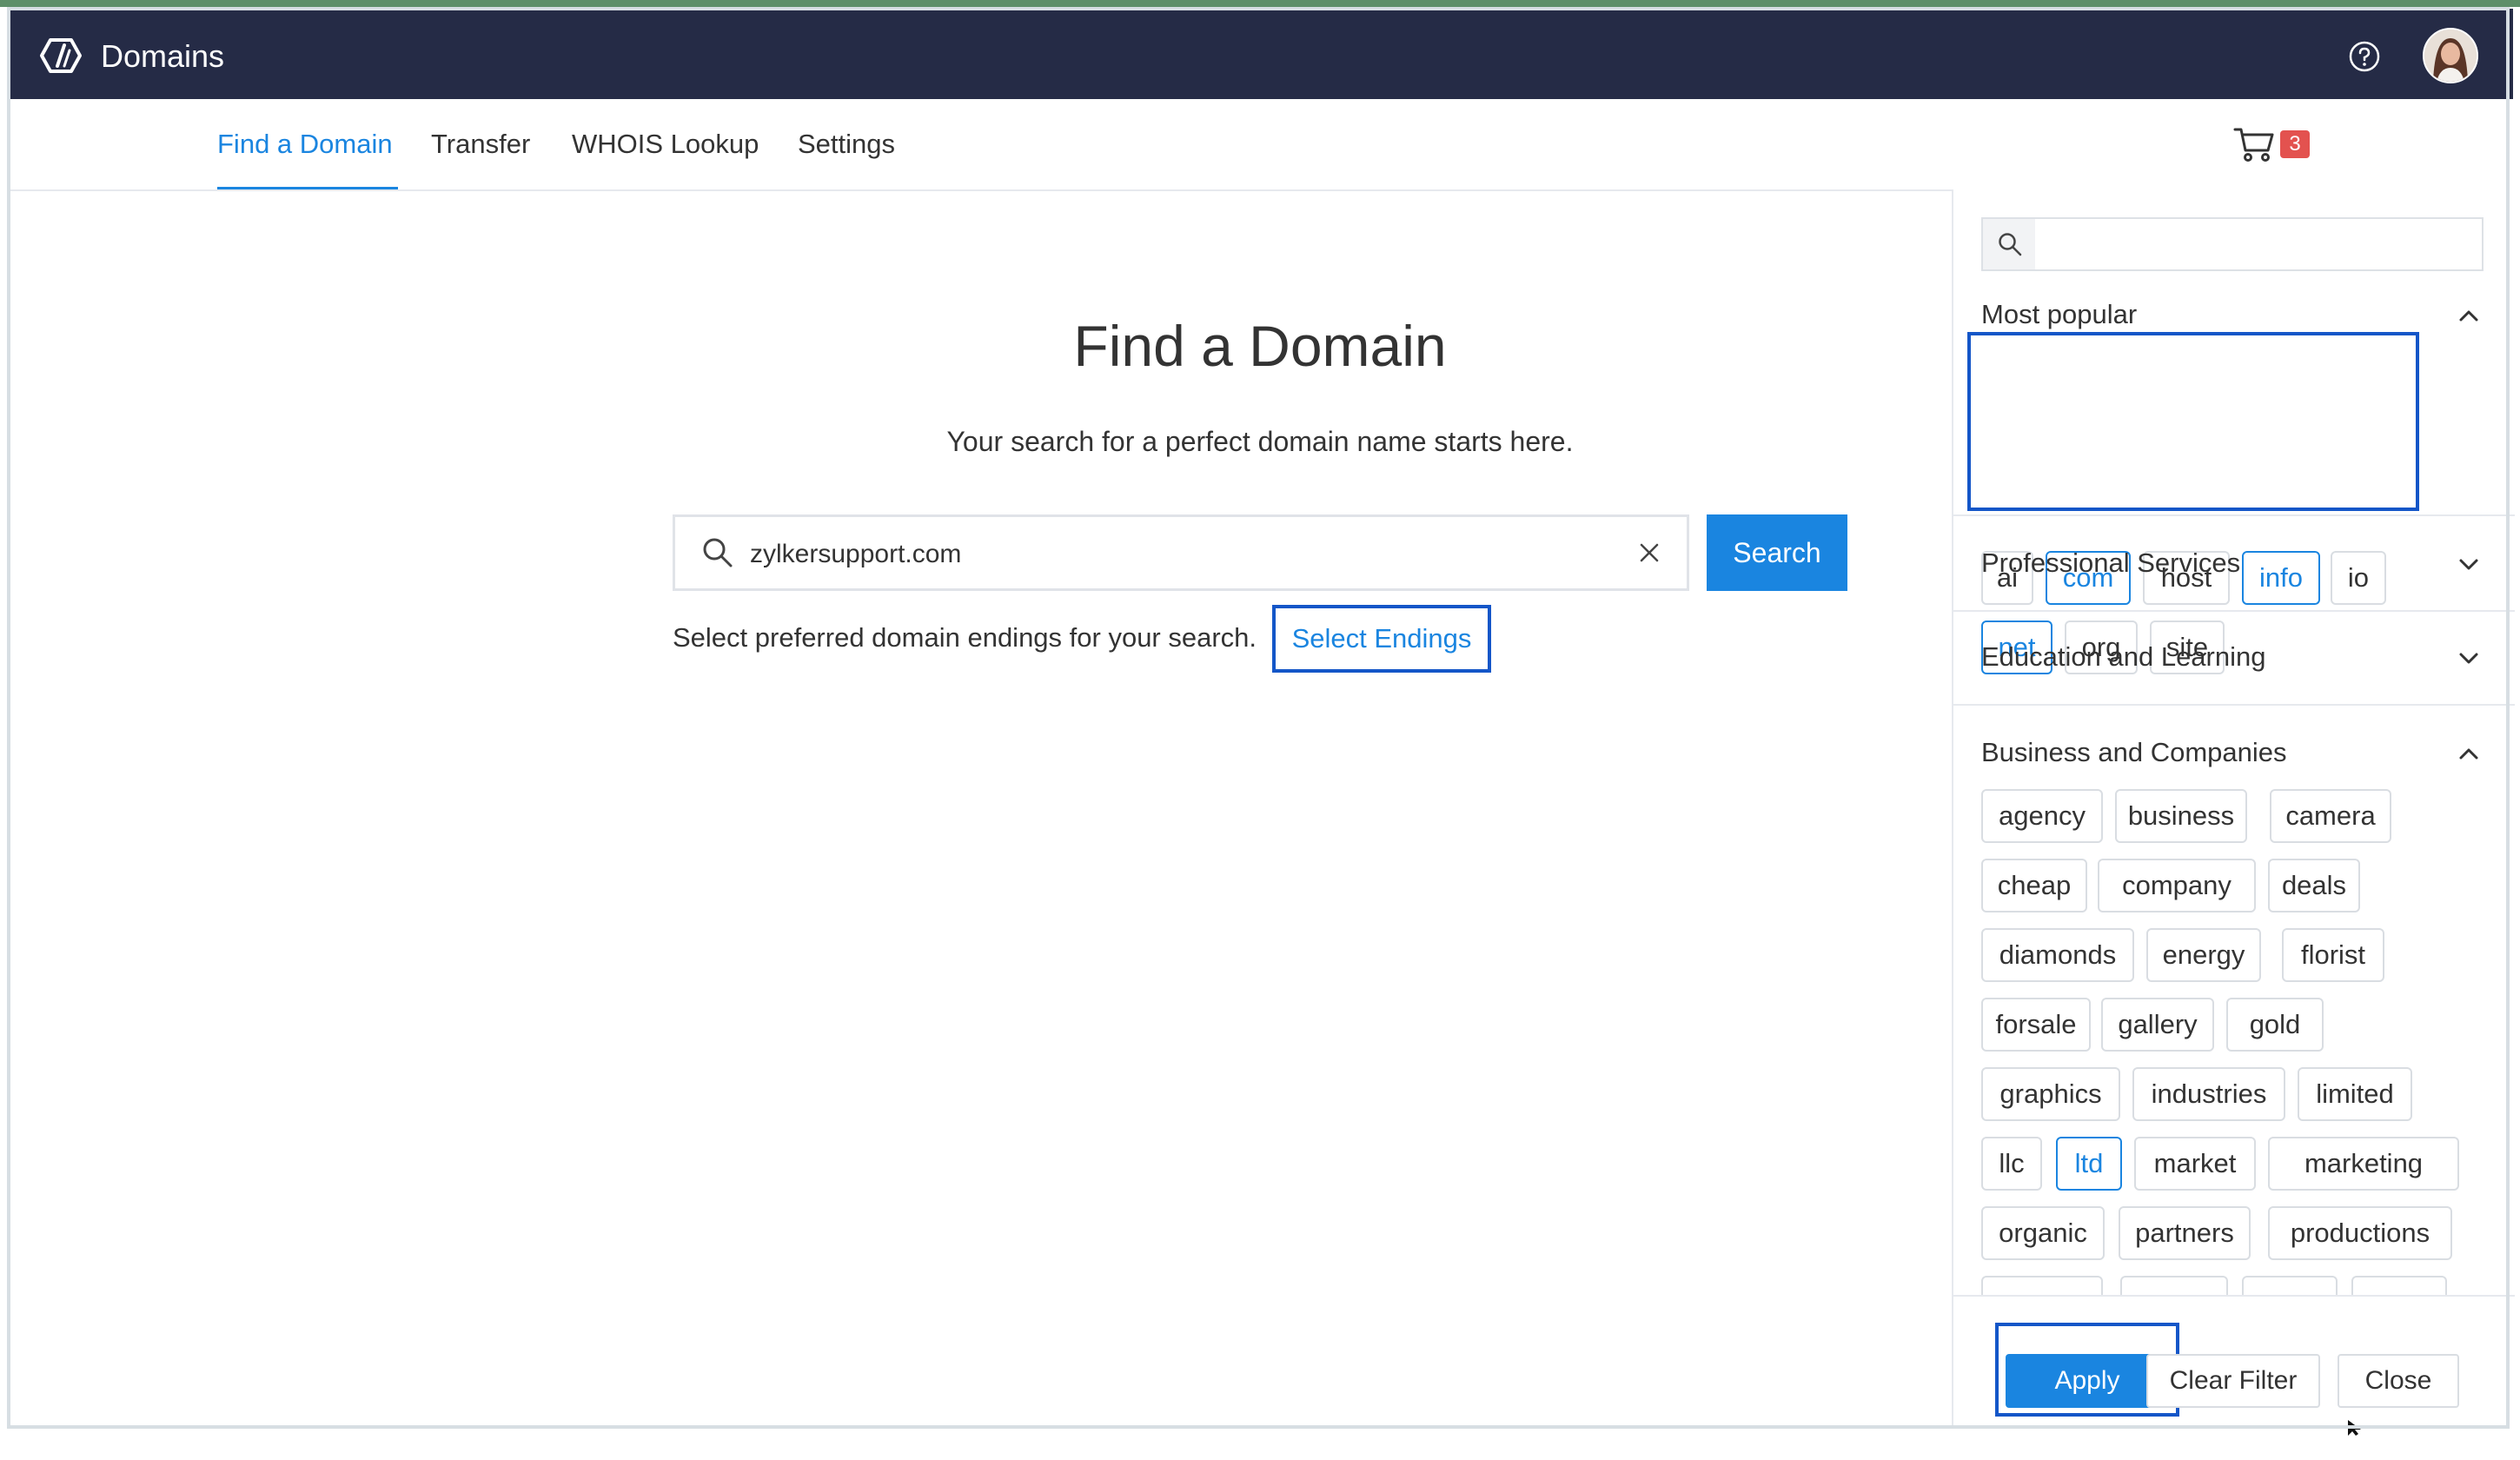 The width and height of the screenshot is (2520, 1460). I want to click on ending-chip-energy: energy, so click(2203, 955).